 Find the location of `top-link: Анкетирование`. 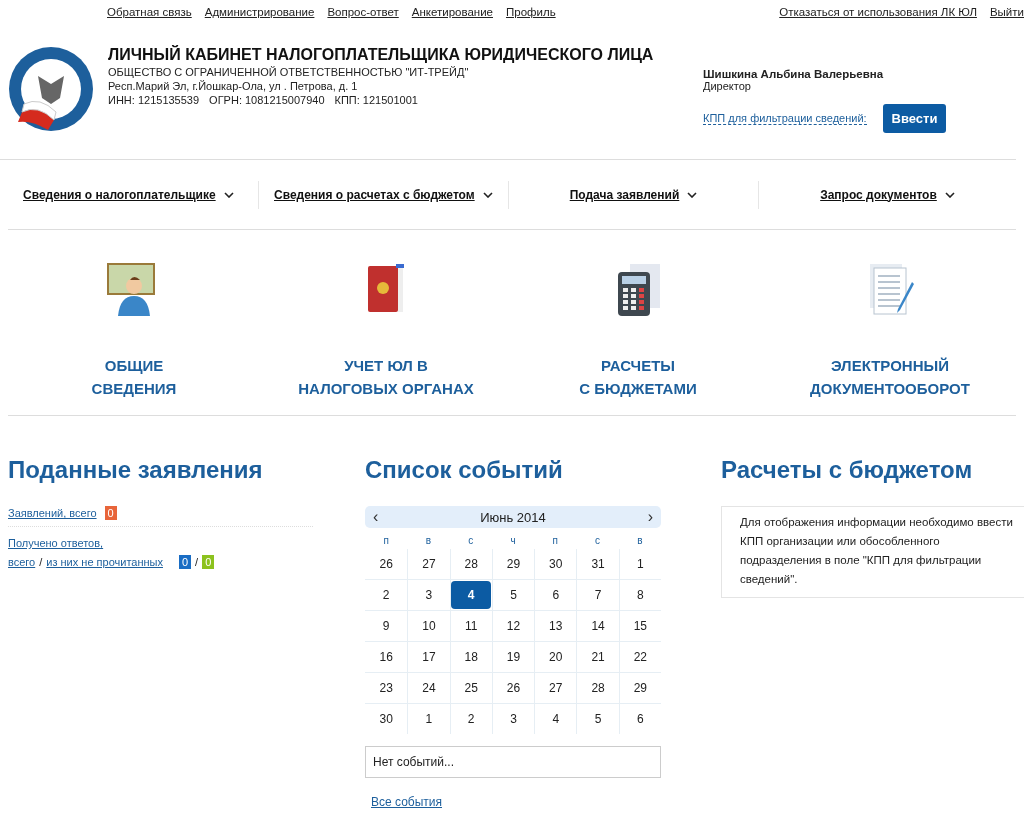

top-link: Анкетирование is located at coordinates (452, 17).